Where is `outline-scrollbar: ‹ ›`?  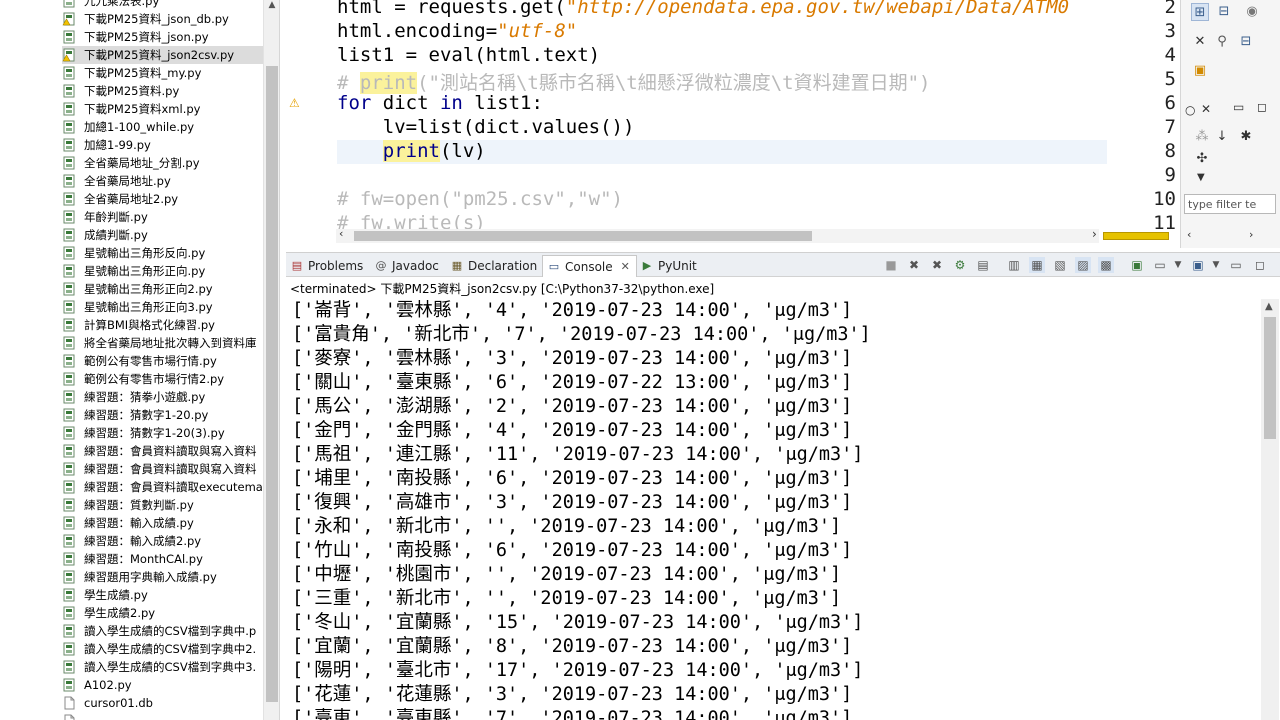 outline-scrollbar: ‹ › is located at coordinates (1230, 235).